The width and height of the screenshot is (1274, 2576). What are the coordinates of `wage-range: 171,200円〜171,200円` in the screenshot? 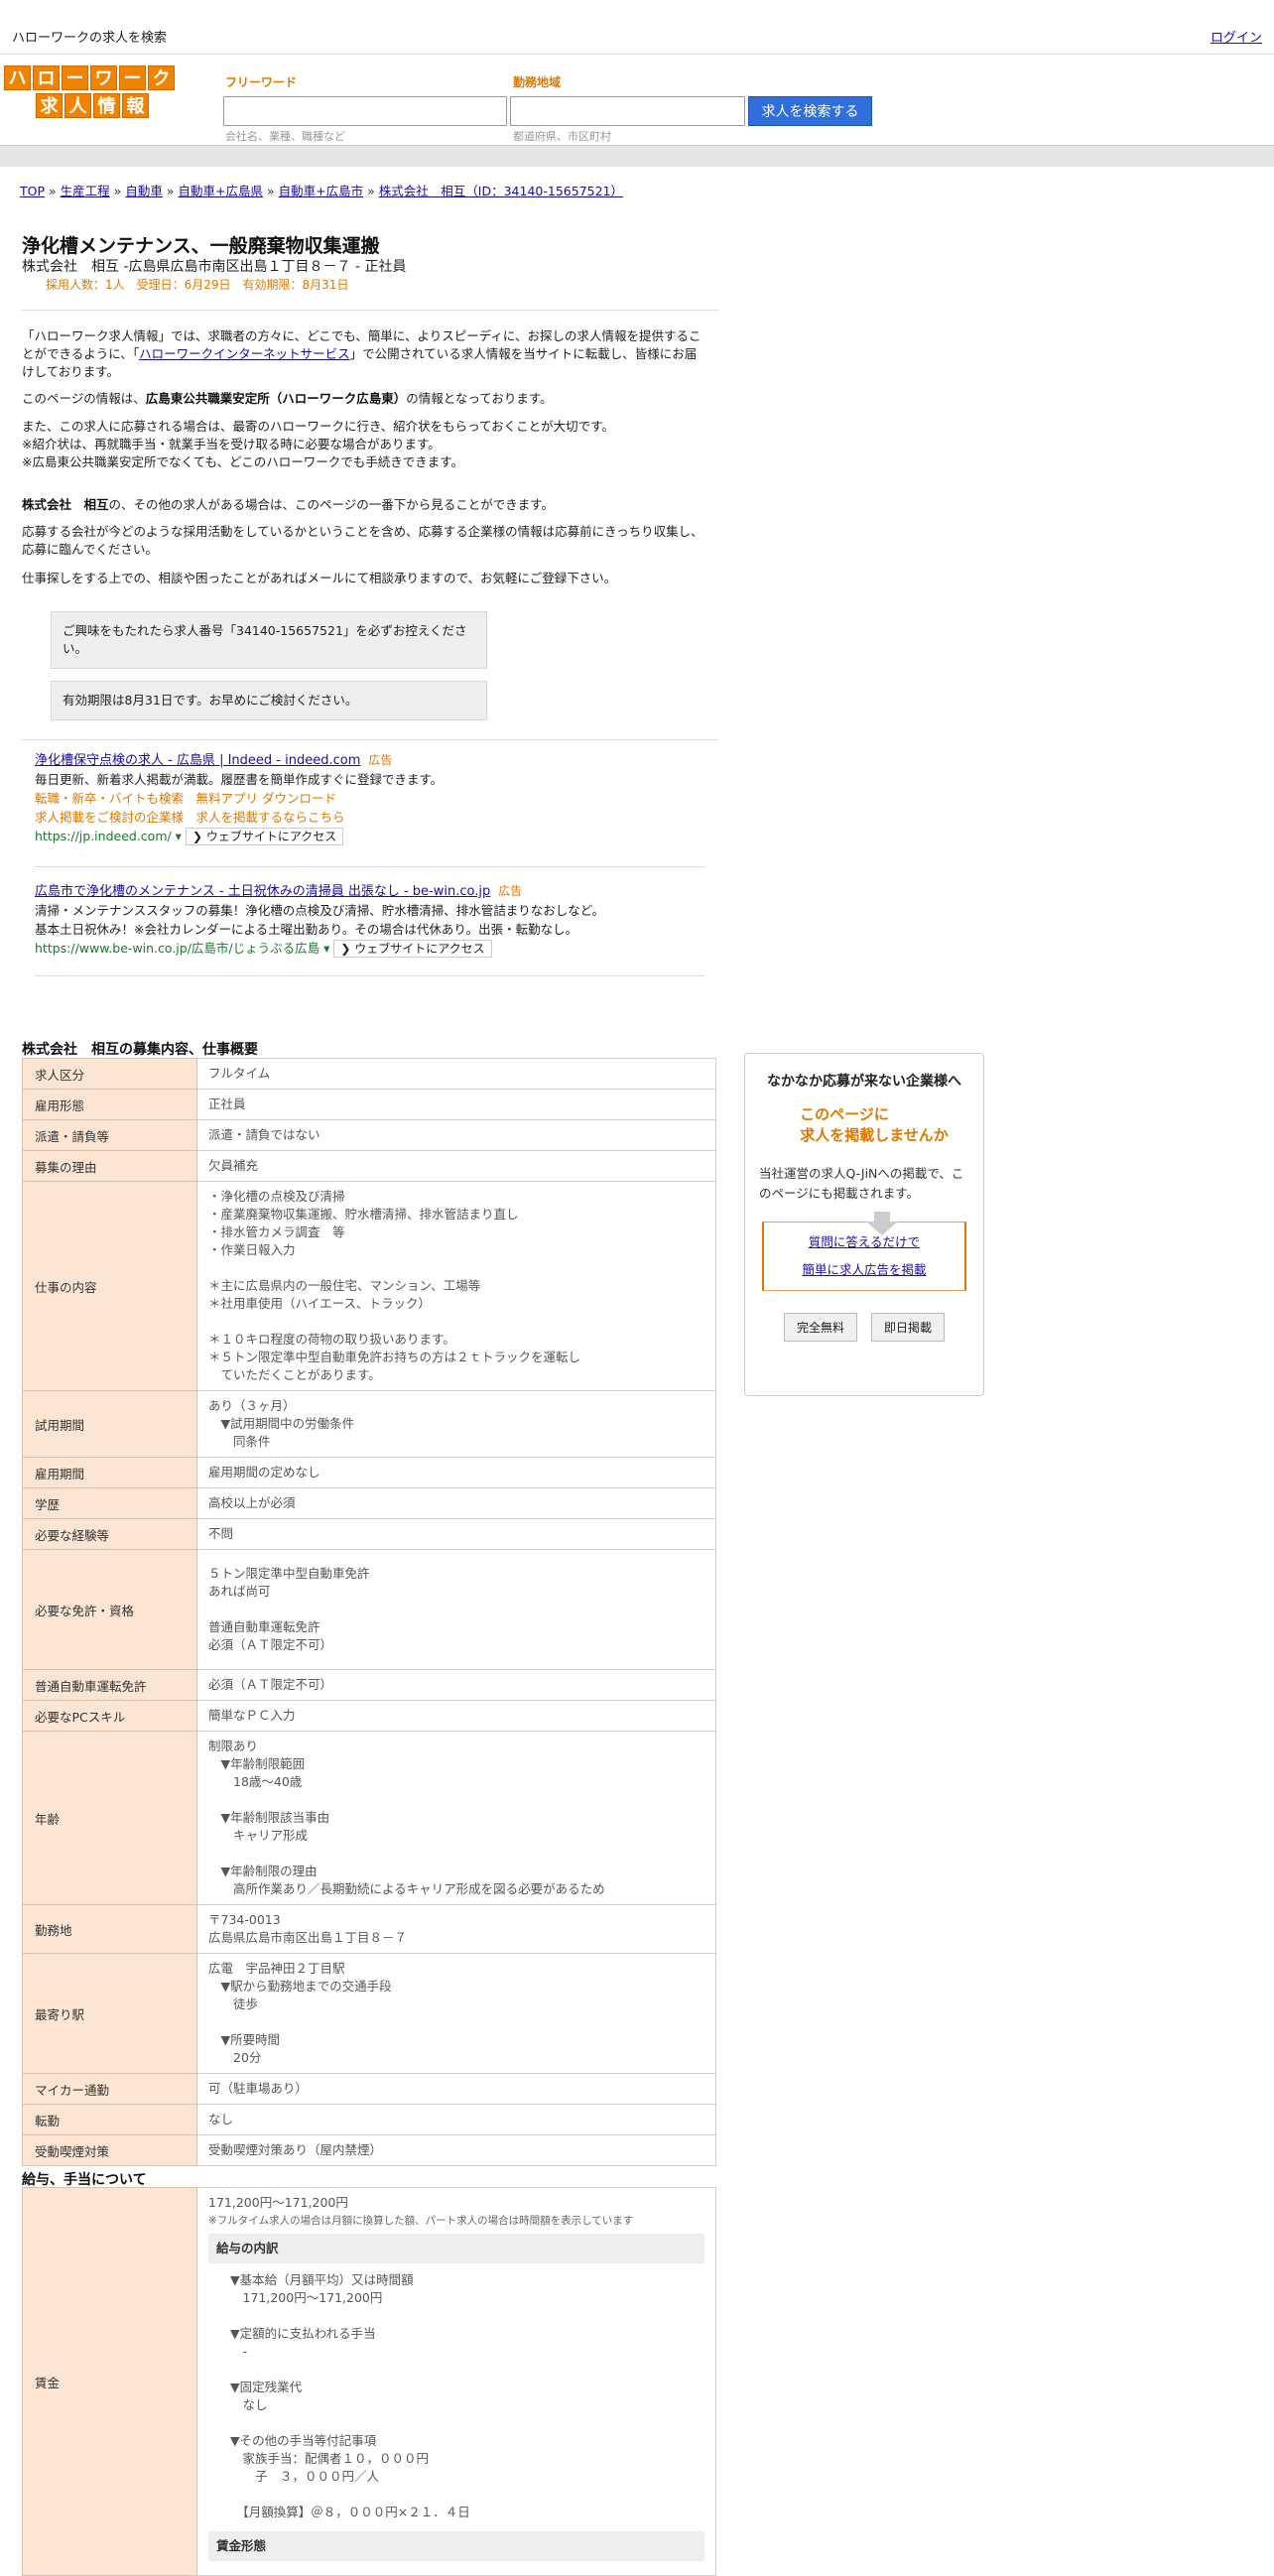 It's located at (278, 2203).